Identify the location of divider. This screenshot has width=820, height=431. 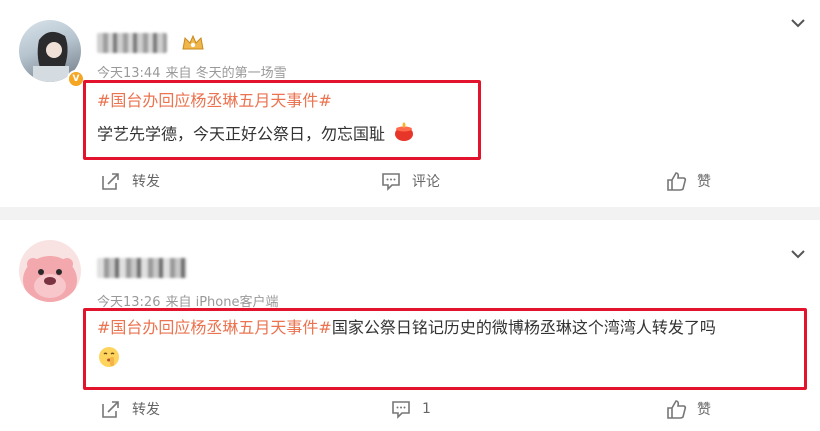
(410, 213).